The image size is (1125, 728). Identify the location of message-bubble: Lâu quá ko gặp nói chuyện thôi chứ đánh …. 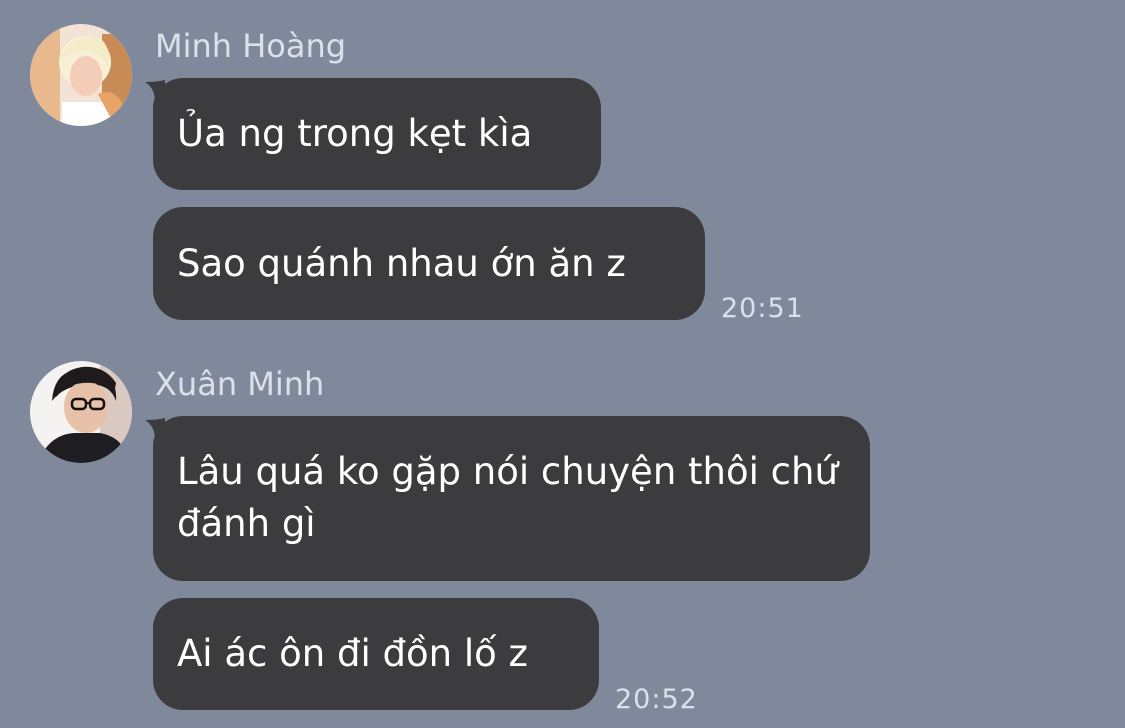
(511, 498).